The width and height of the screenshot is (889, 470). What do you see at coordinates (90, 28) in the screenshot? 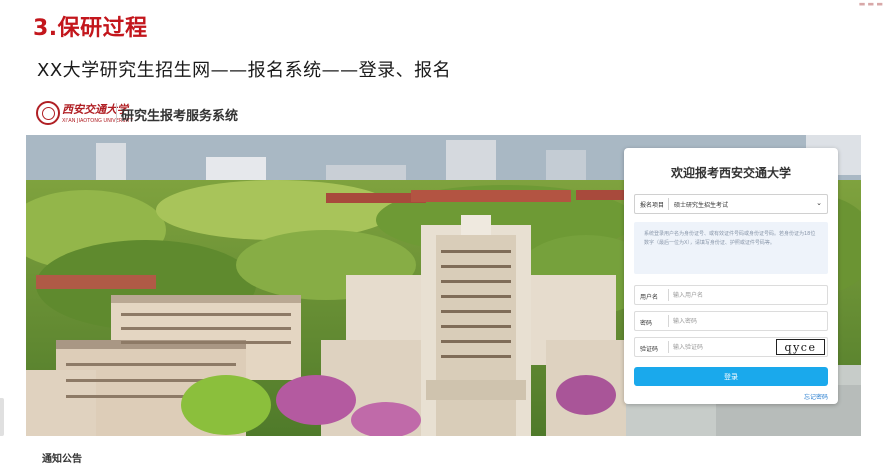
I see `slide-title: 3.保研过程` at bounding box center [90, 28].